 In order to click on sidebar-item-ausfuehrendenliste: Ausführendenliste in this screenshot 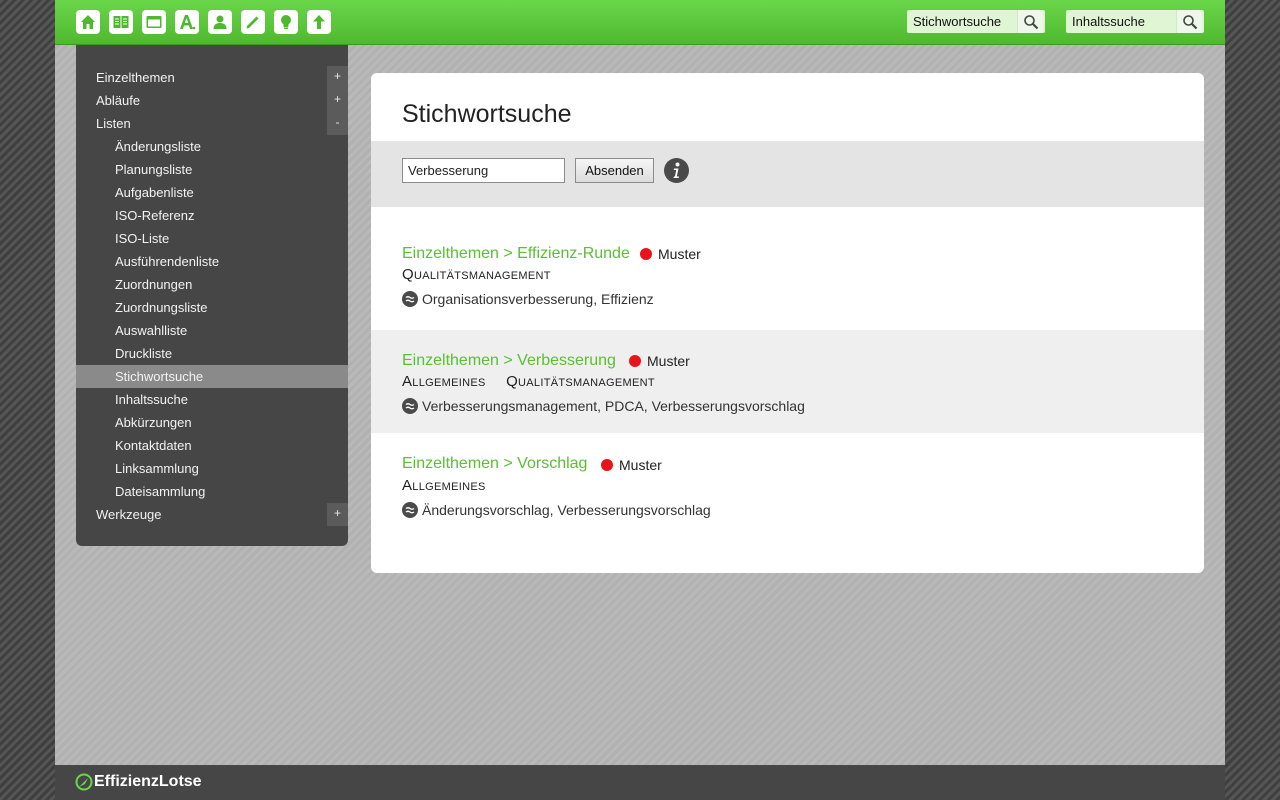, I will do `click(212, 261)`.